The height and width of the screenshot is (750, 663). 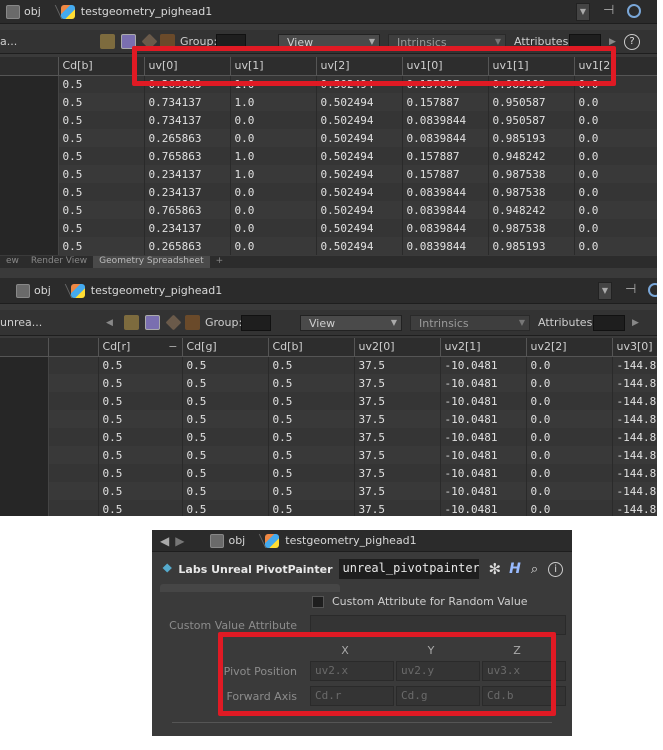 What do you see at coordinates (515, 569) in the screenshot?
I see `help-h-icon: H` at bounding box center [515, 569].